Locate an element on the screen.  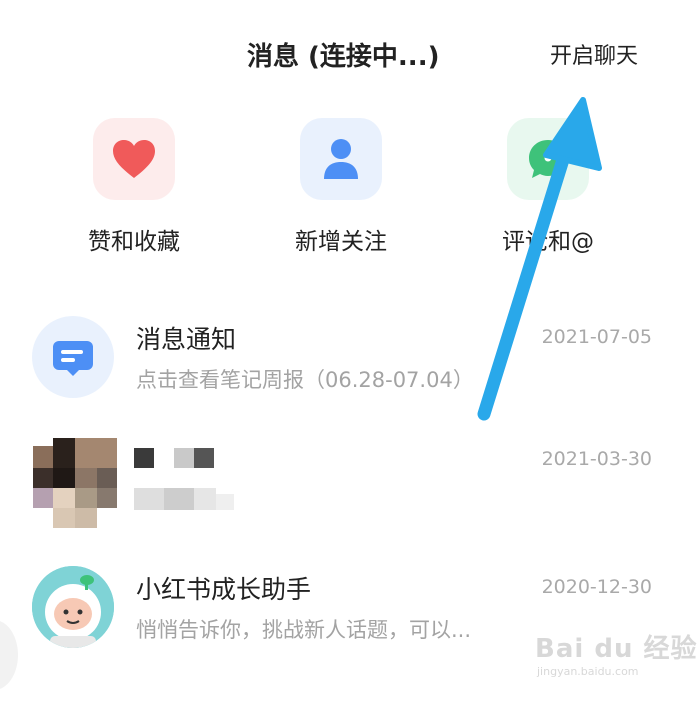
new-followers-button: 新增关注 is located at coordinates (341, 187).